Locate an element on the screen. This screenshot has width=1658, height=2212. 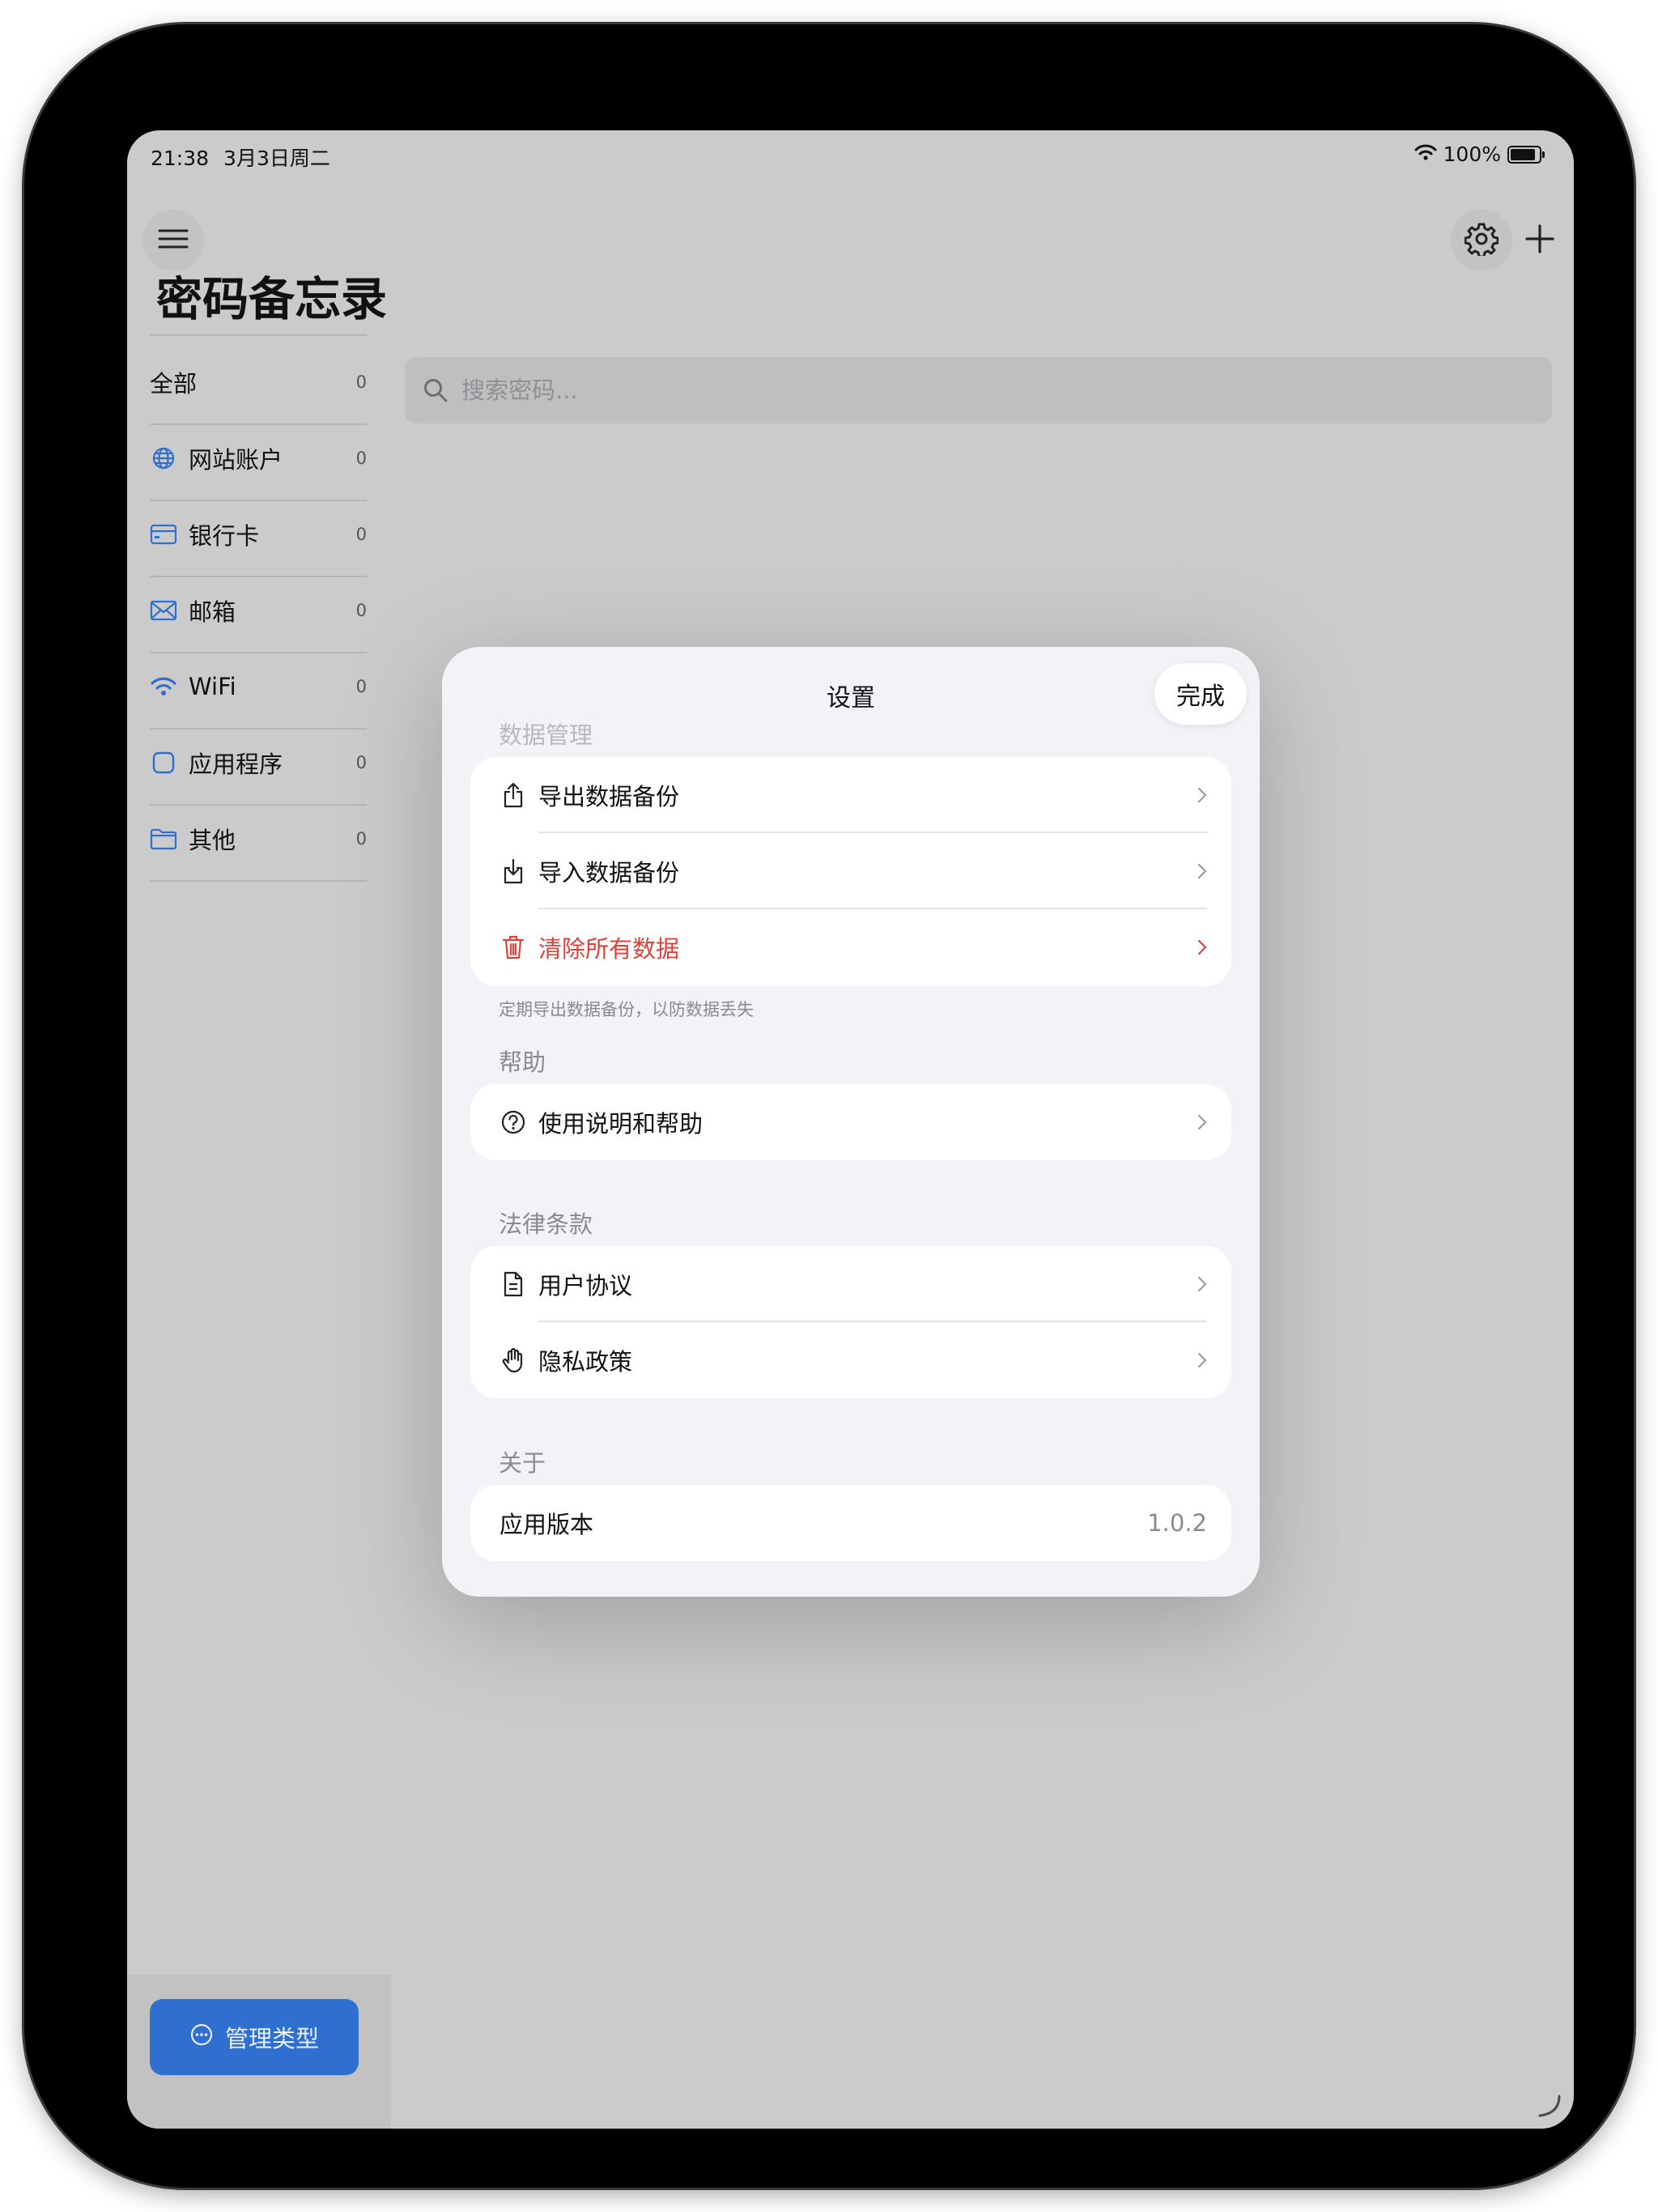
sidebar-item-other: 其他 0 is located at coordinates (258, 839).